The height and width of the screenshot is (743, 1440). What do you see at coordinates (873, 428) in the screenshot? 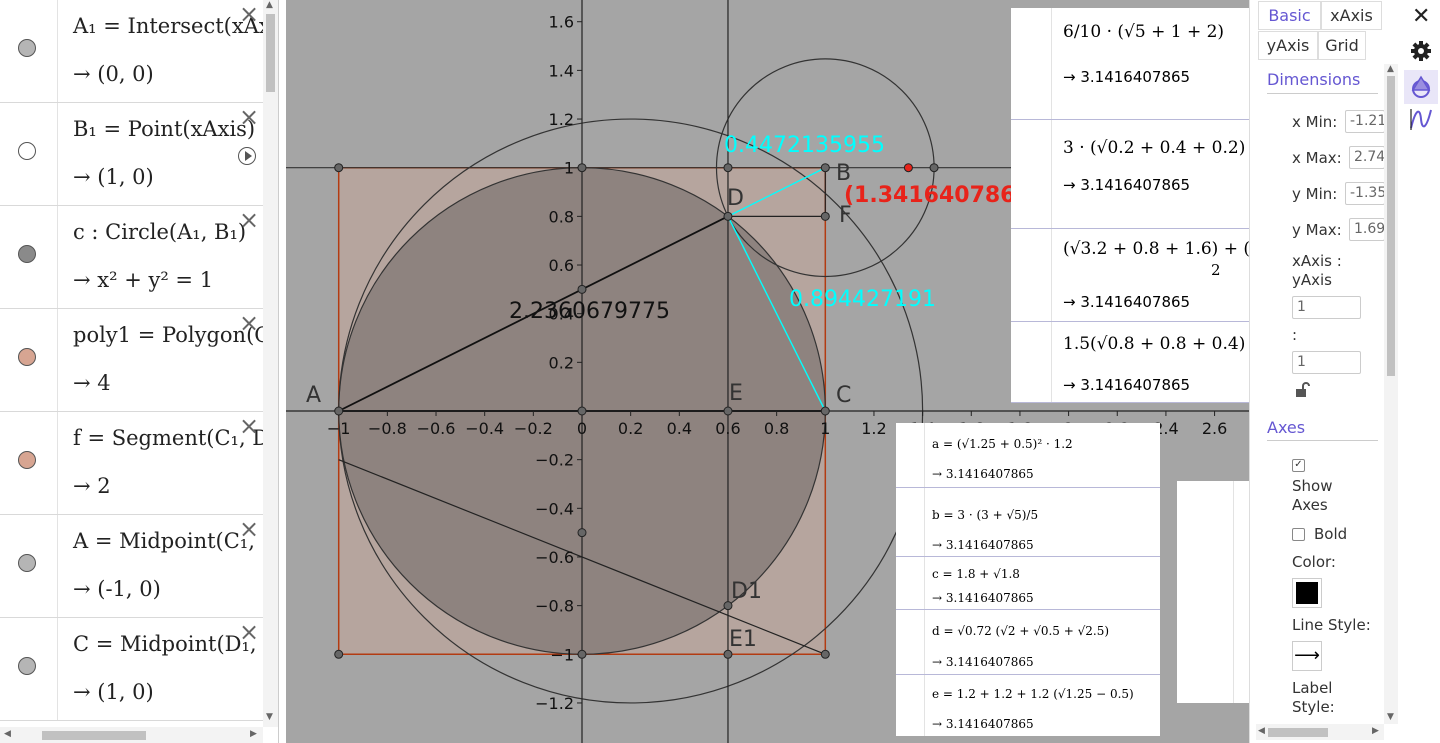
I see `x-tick-label: 1.2` at bounding box center [873, 428].